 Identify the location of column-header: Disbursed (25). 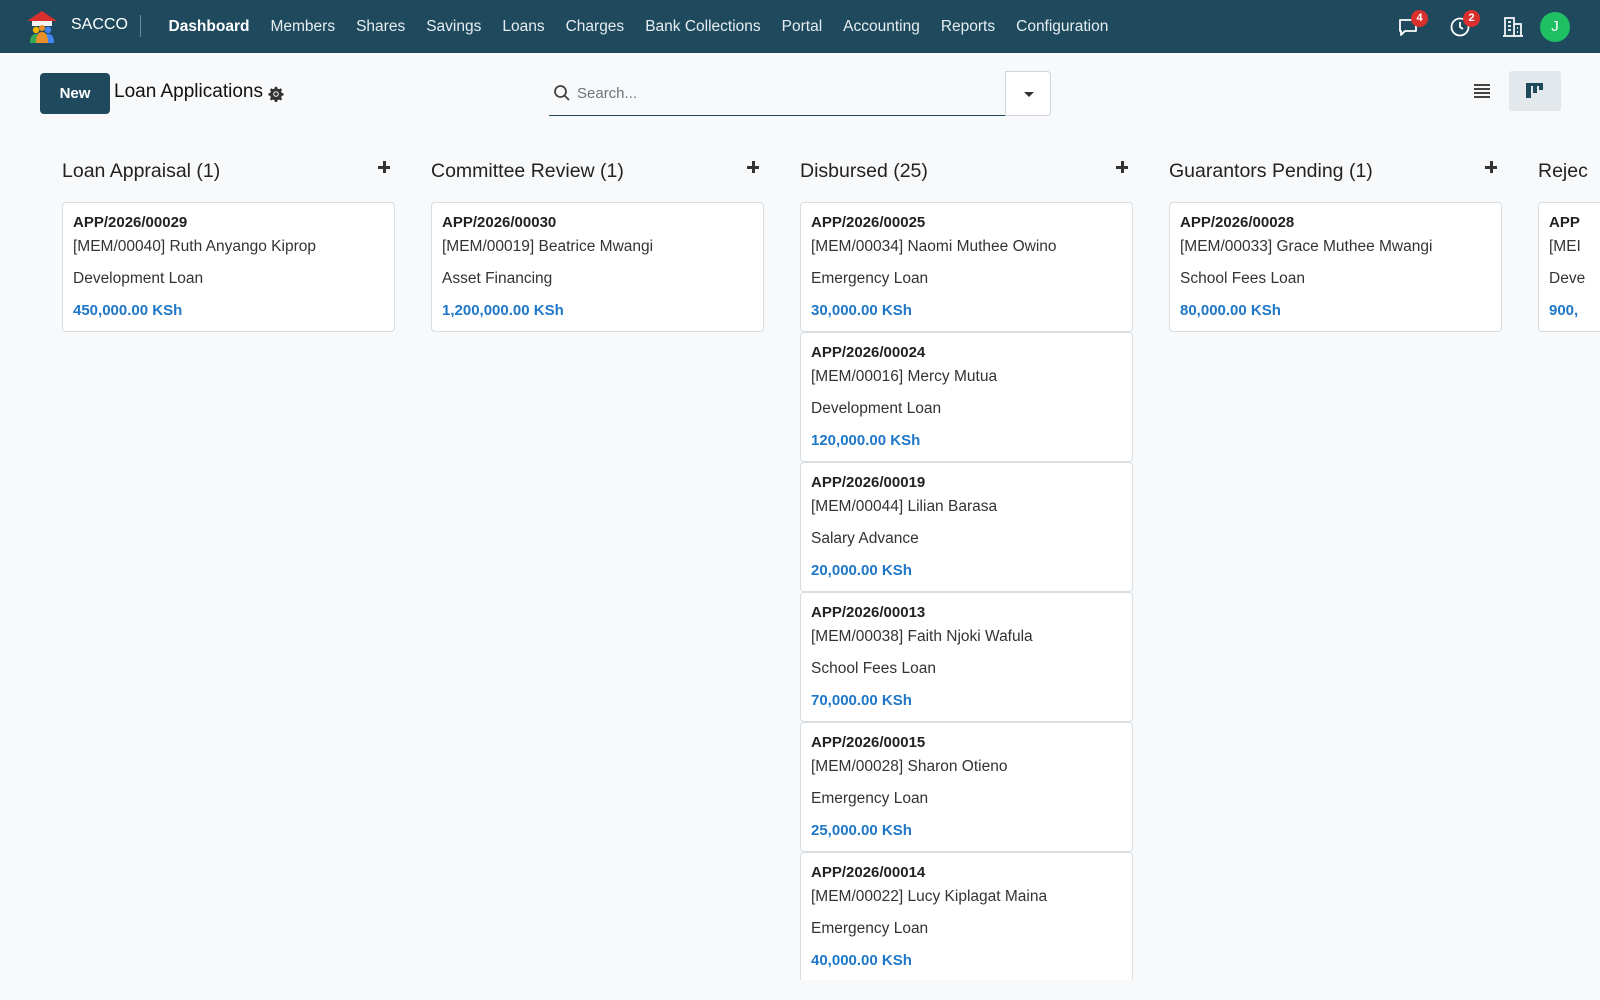
(966, 171).